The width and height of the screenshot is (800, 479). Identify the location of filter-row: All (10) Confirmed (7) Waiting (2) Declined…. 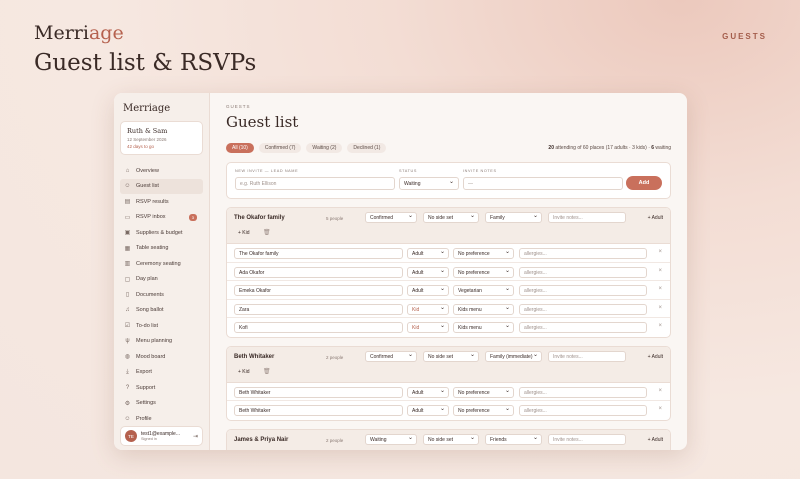
(448, 148).